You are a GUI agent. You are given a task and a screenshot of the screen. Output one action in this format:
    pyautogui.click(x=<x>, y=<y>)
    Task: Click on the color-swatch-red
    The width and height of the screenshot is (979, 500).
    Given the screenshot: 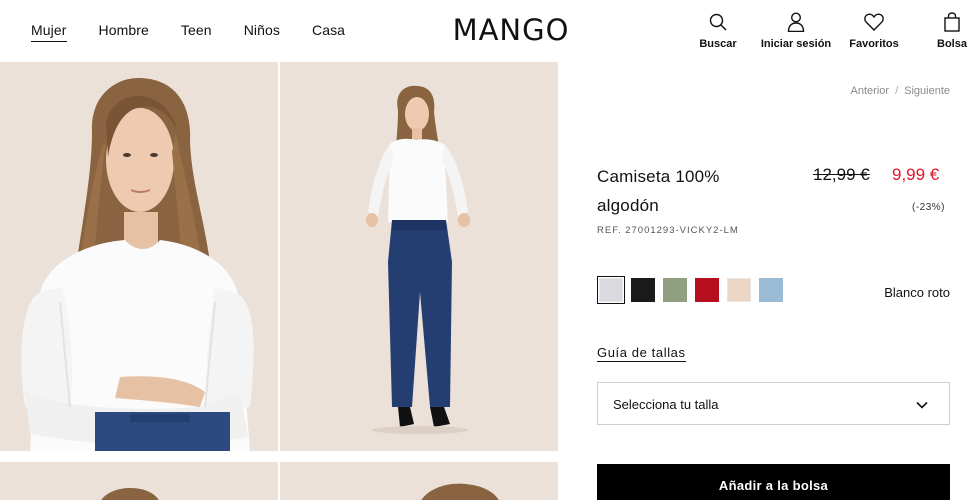 What is the action you would take?
    pyautogui.click(x=707, y=290)
    